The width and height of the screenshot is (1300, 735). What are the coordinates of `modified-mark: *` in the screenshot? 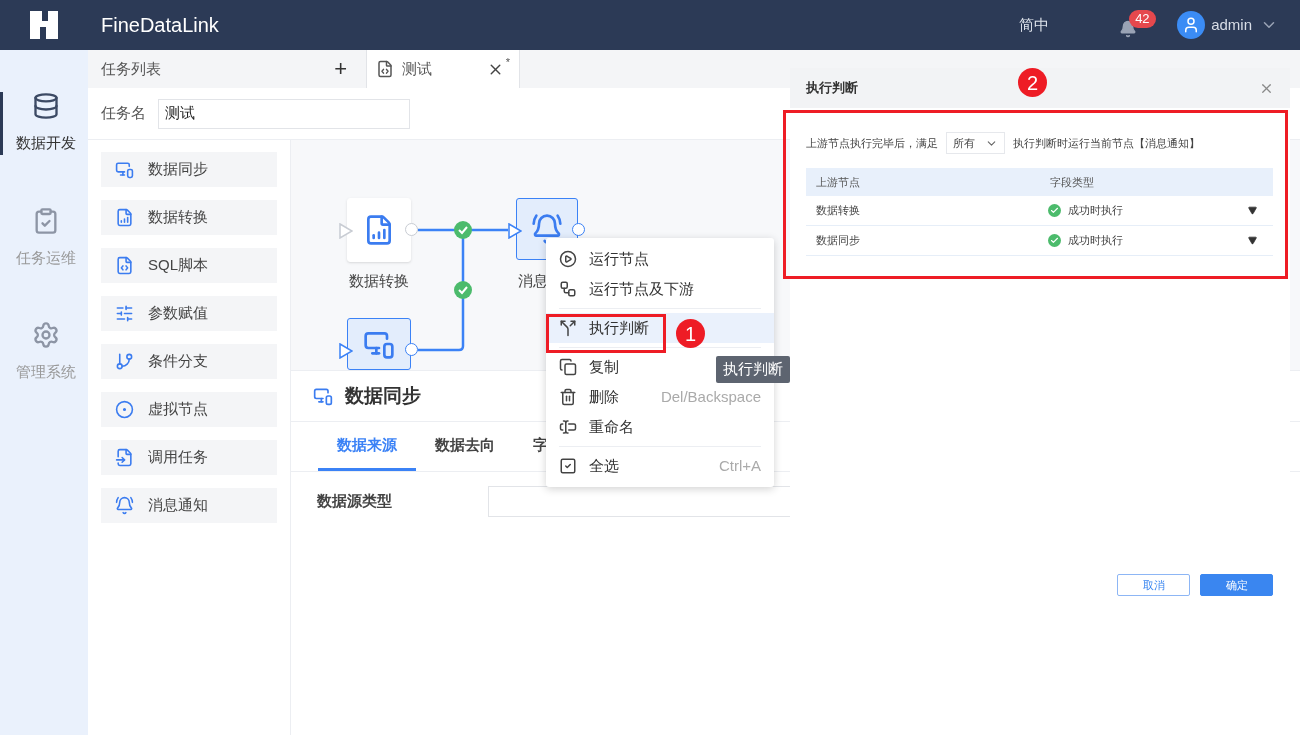 It's located at (507, 62).